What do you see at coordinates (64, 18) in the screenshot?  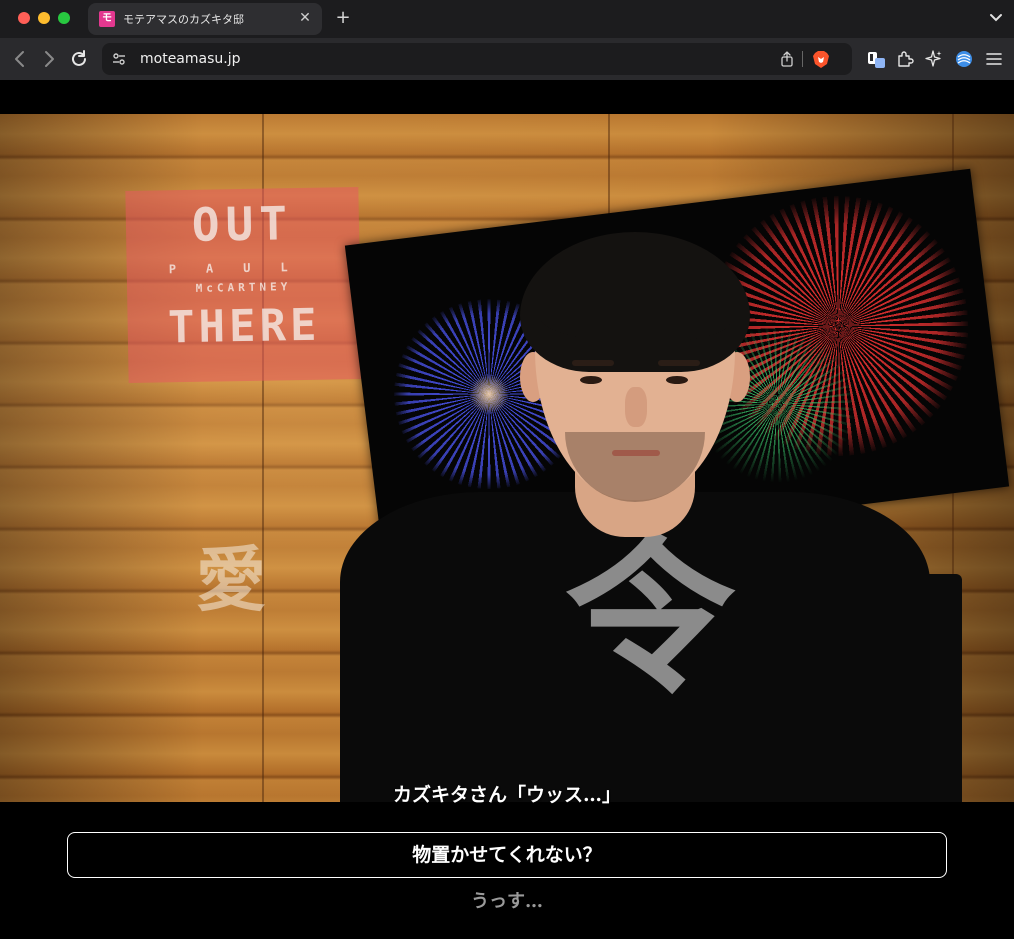 I see `fullscreen-window-button` at bounding box center [64, 18].